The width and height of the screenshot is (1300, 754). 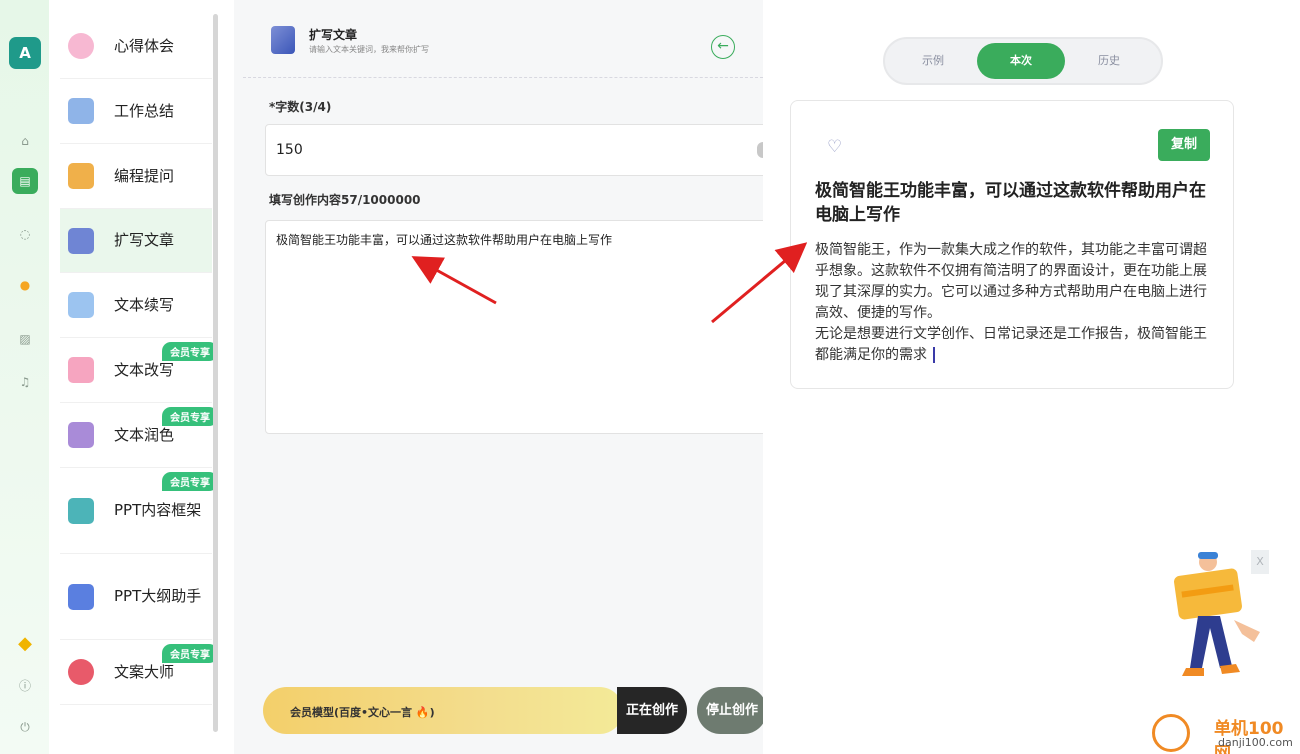 I want to click on sidebar-item-label: 文本润色, so click(x=144, y=434).